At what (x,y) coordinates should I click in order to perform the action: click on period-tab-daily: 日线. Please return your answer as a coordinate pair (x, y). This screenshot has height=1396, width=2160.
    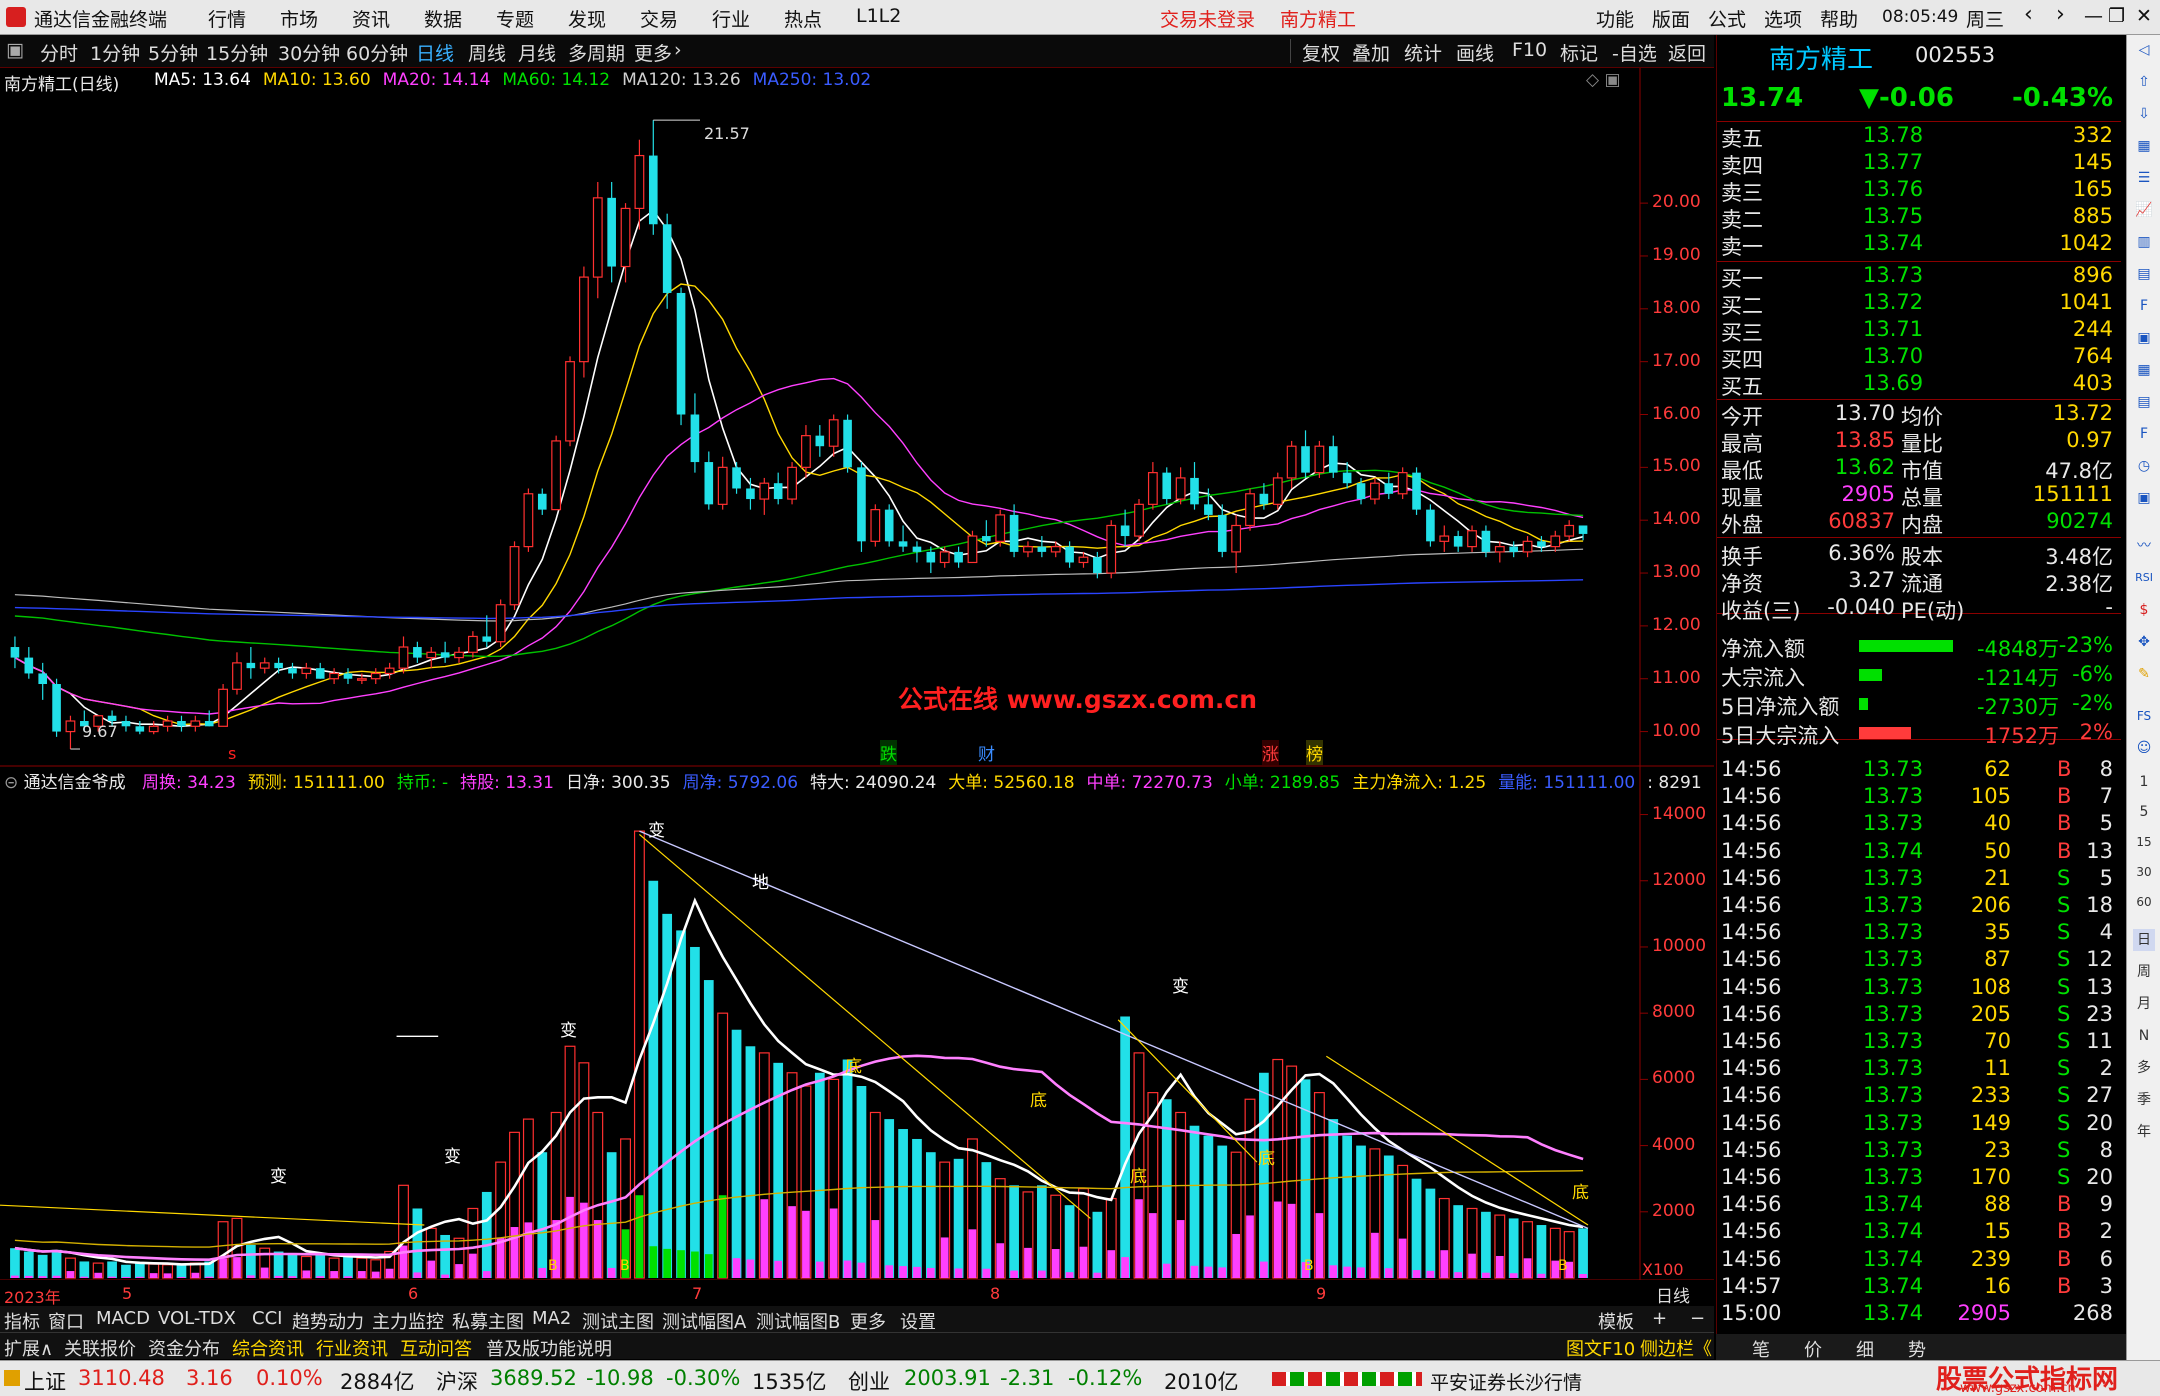
    Looking at the image, I should click on (435, 52).